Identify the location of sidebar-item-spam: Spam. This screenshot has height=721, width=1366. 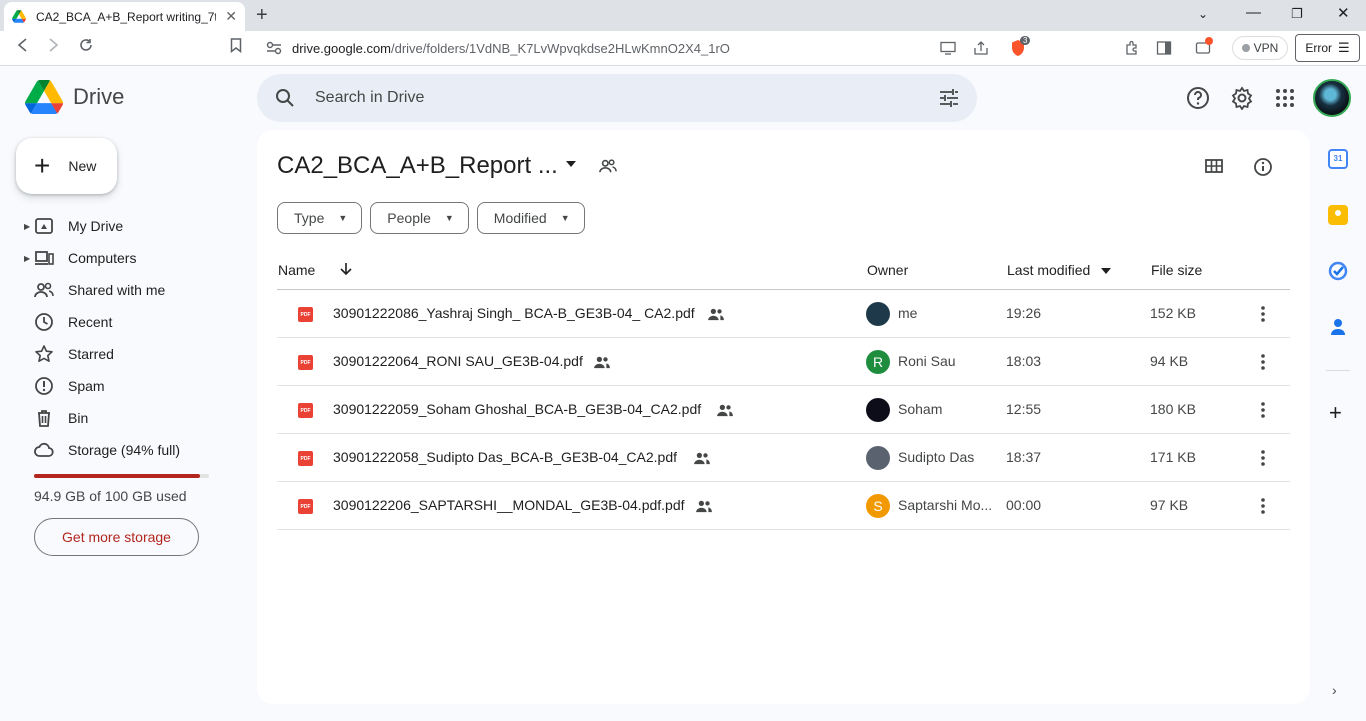
(131, 386).